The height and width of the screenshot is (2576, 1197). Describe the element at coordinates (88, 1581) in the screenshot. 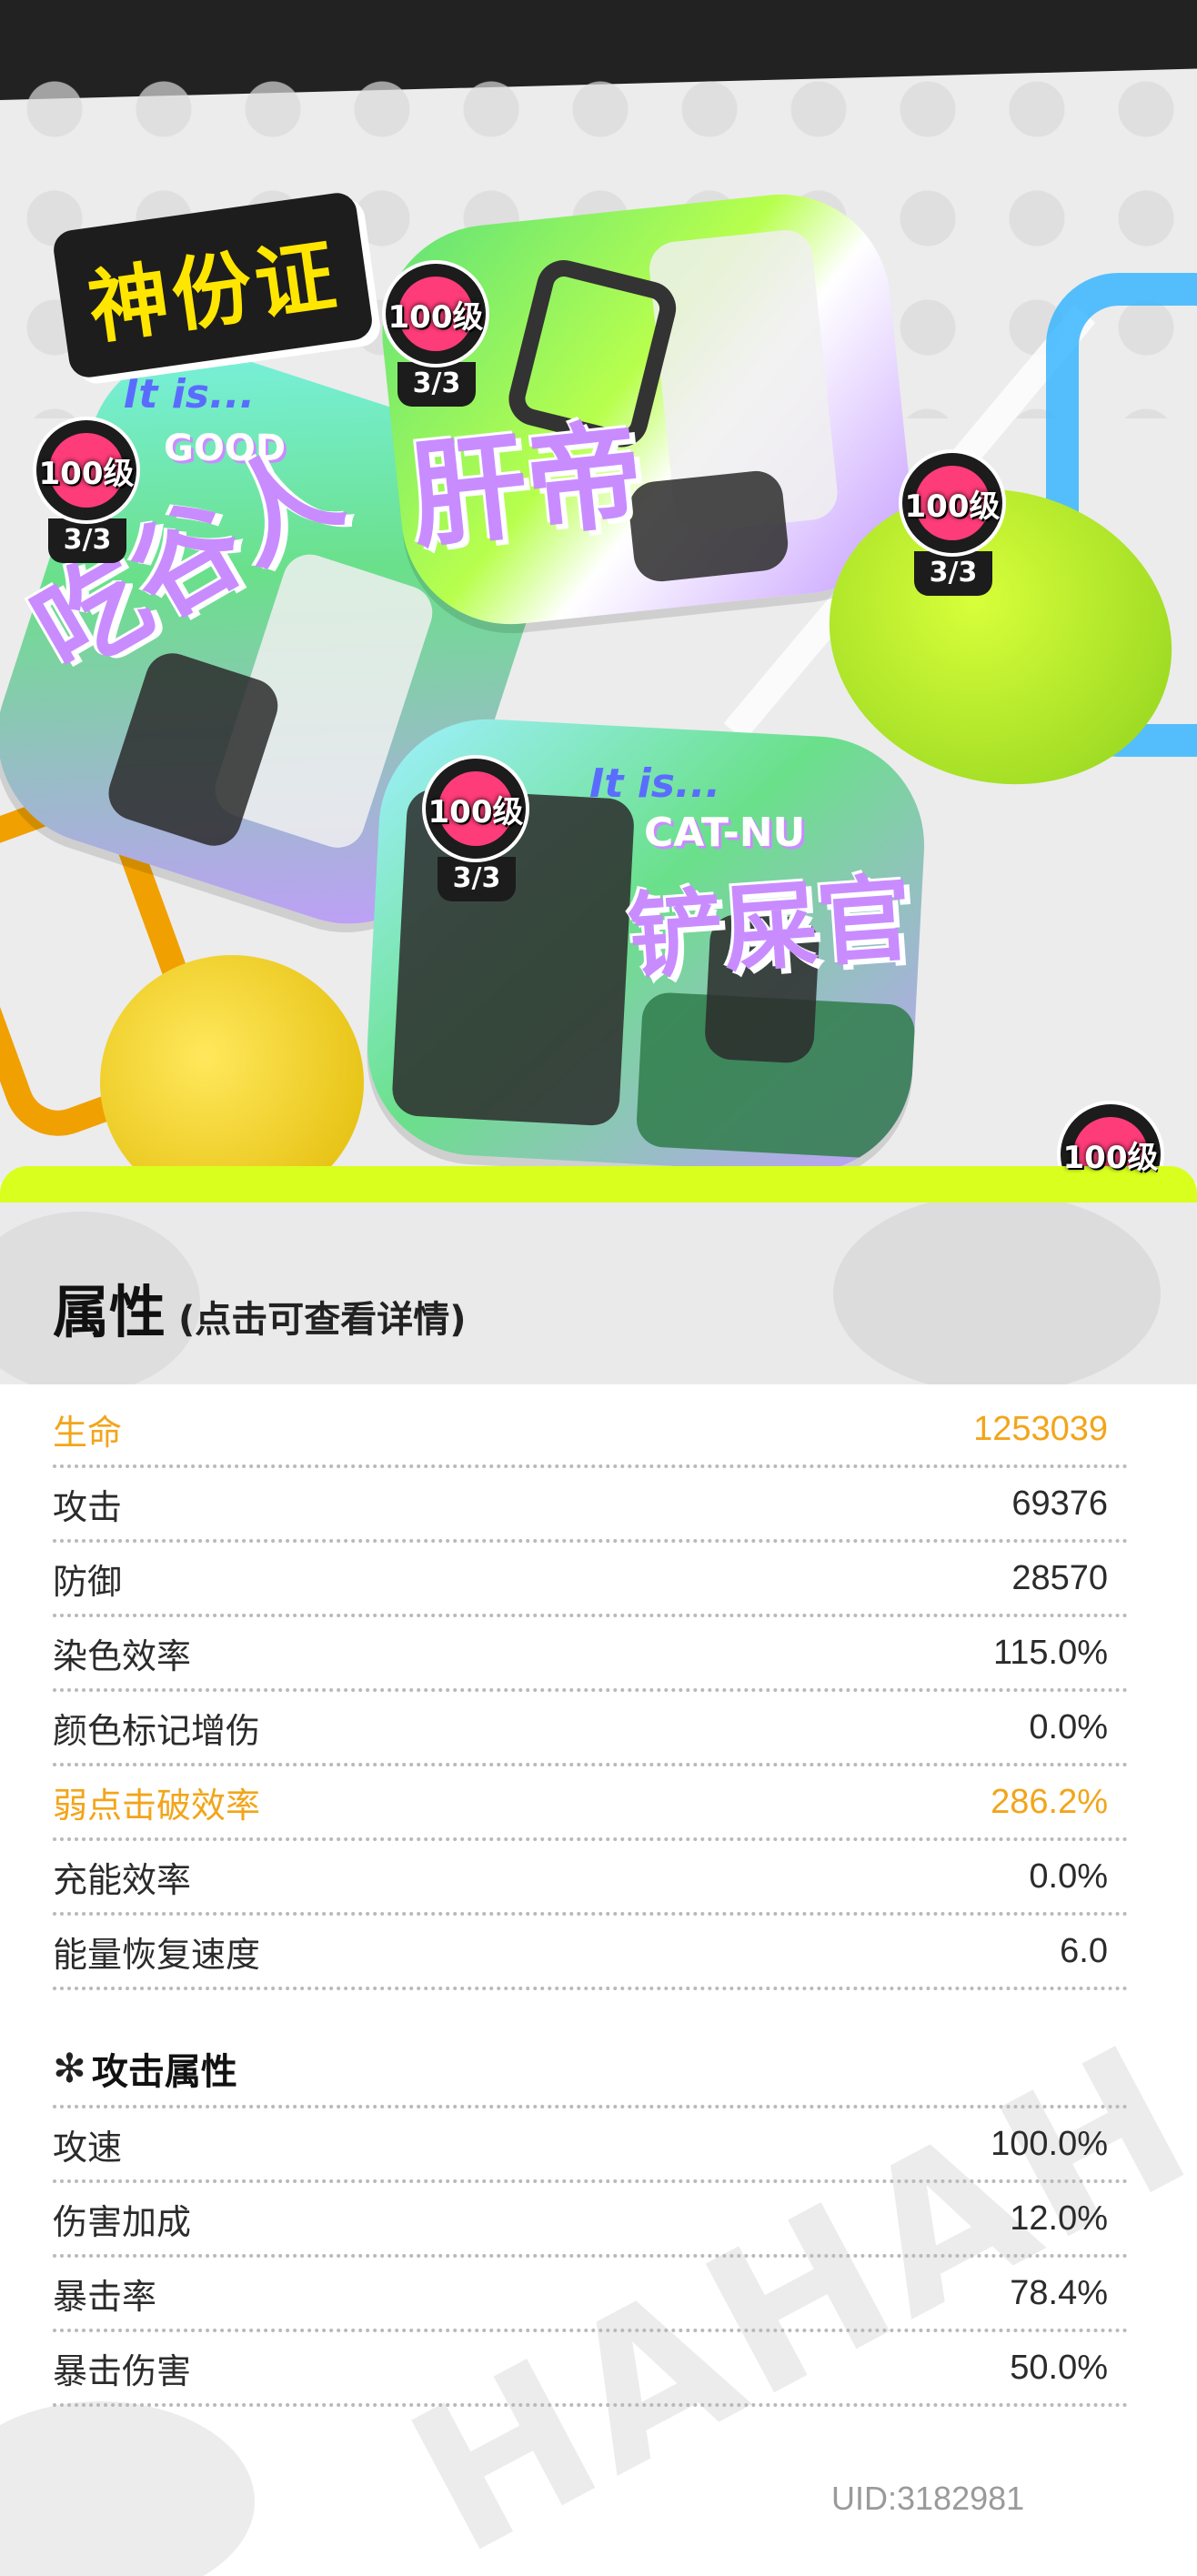

I see `stat-label: 防御` at that location.